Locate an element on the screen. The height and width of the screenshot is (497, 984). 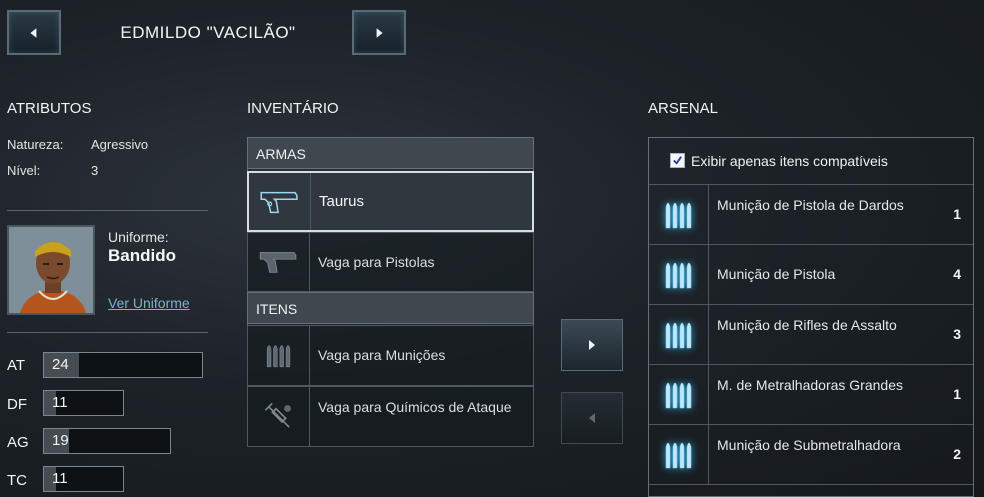
inventory-slot-ammo: Vaga para Munições is located at coordinates (390, 355).